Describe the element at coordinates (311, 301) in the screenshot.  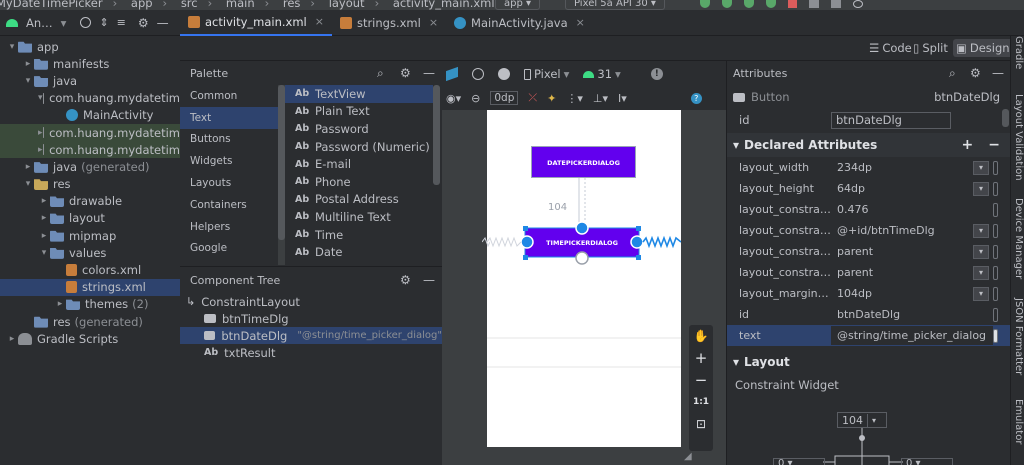
I see `tree-item-root: ↳ ConstraintLayout` at that location.